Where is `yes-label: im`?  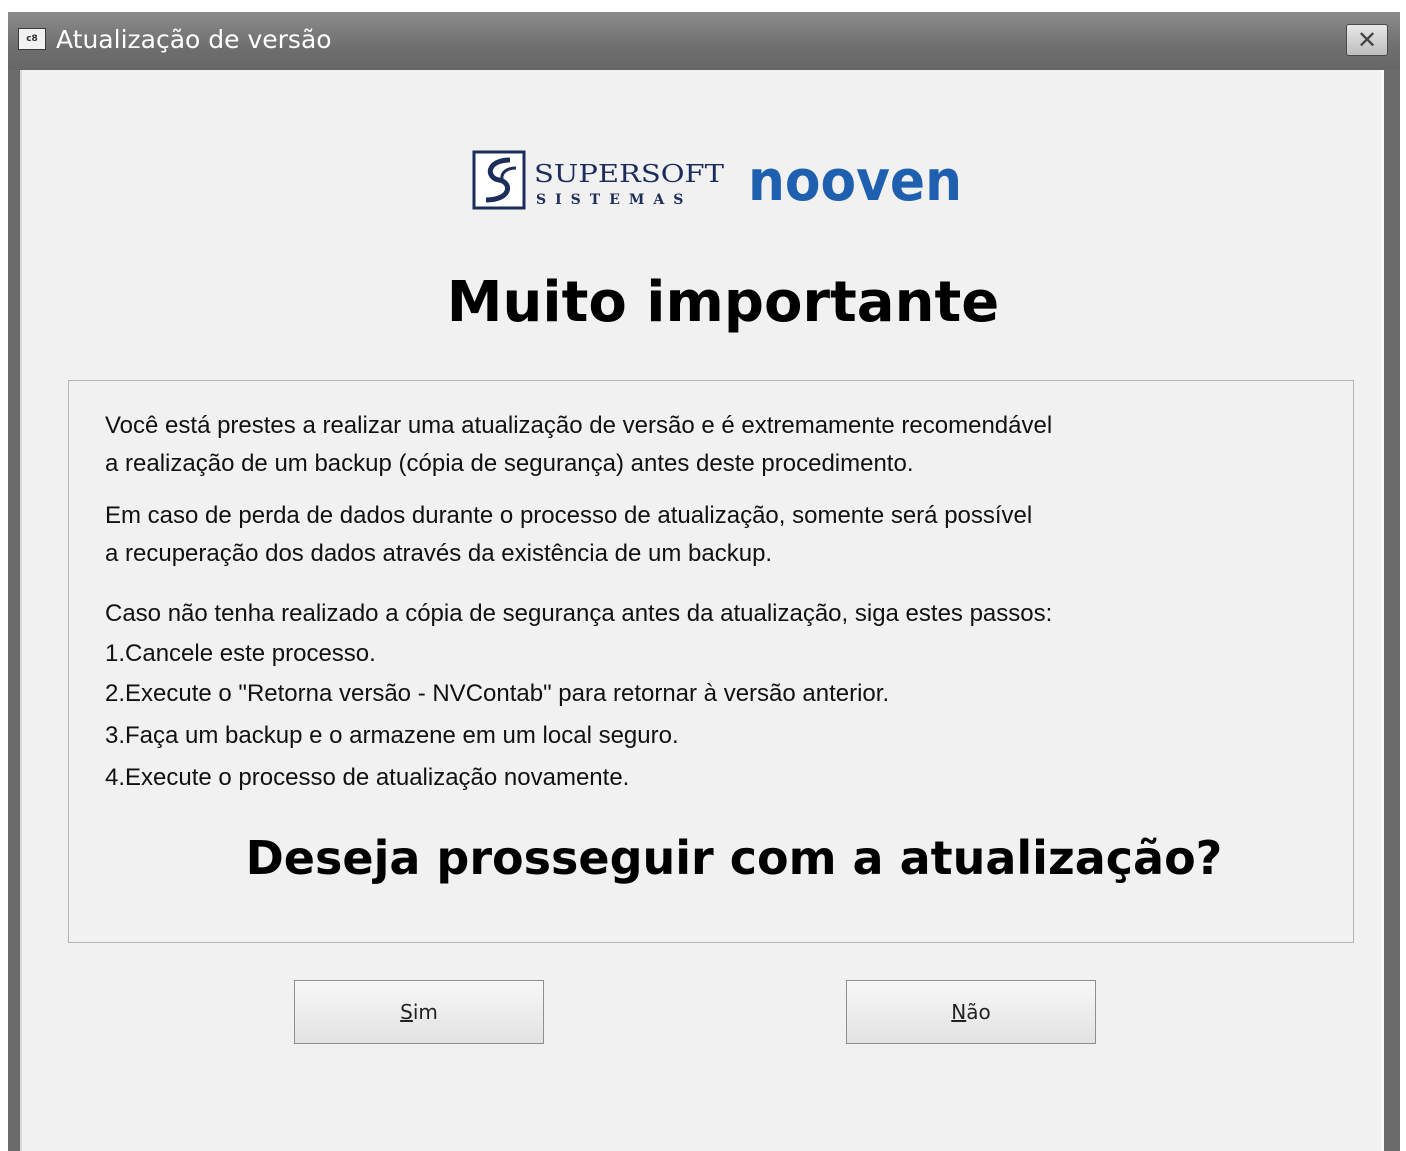
yes-label: im is located at coordinates (425, 1012).